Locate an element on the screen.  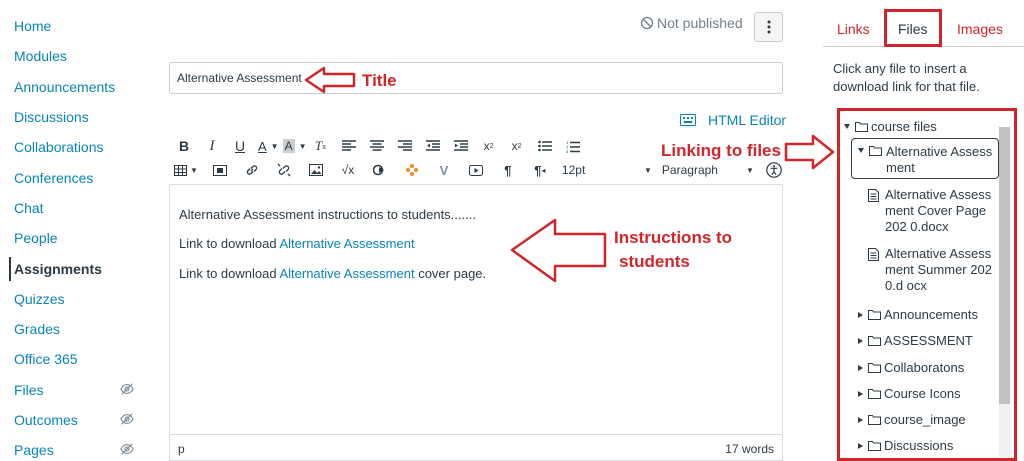
indent-button is located at coordinates (461, 146).